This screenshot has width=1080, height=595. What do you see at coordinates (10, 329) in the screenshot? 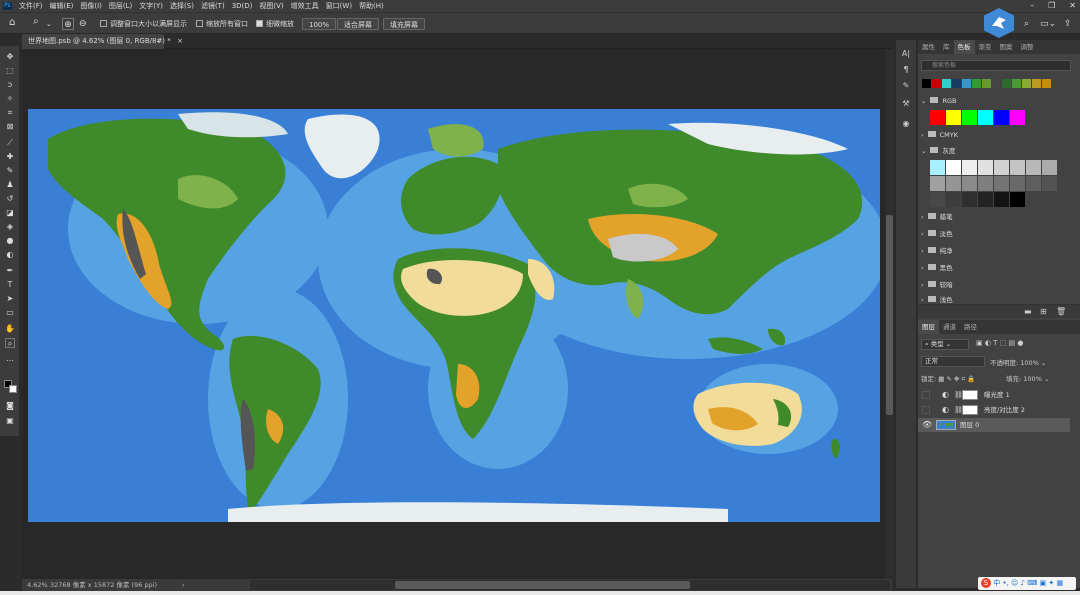
I see `hand-tool-icon: ✋` at bounding box center [10, 329].